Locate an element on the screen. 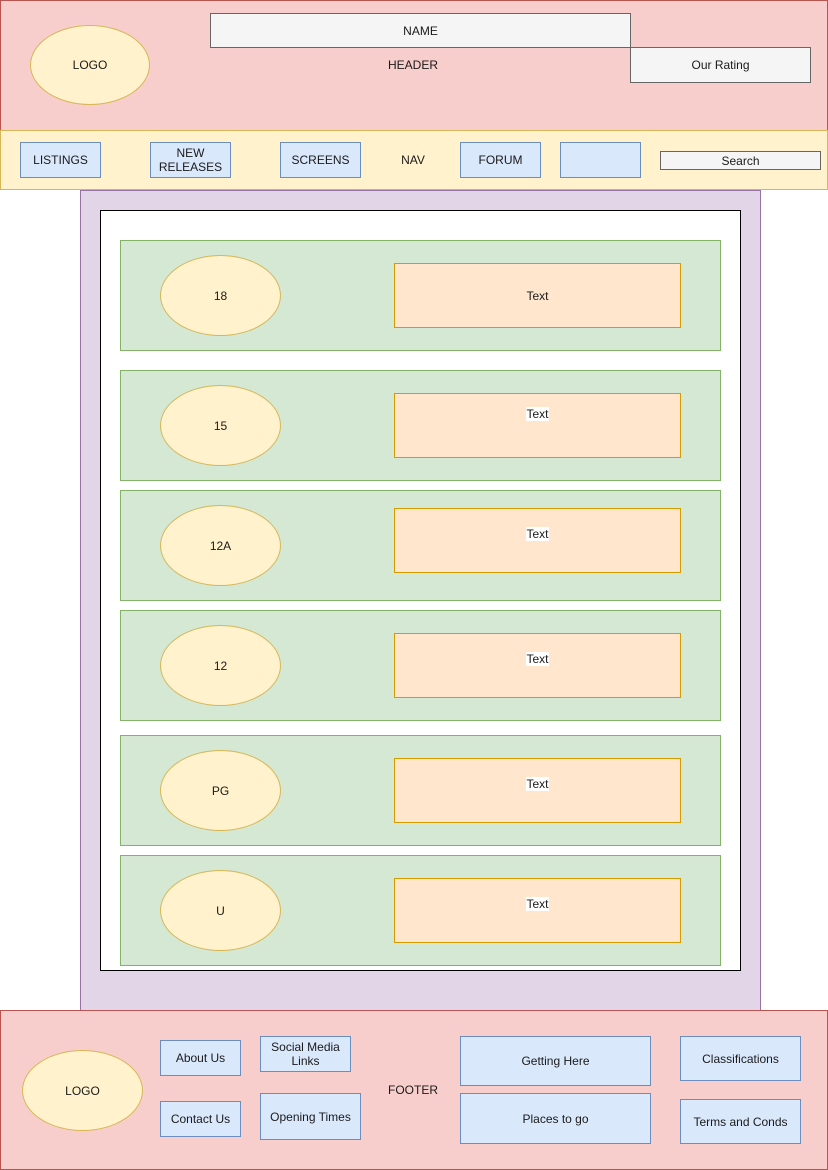  footer-logo-label: LOGO is located at coordinates (82, 1090).